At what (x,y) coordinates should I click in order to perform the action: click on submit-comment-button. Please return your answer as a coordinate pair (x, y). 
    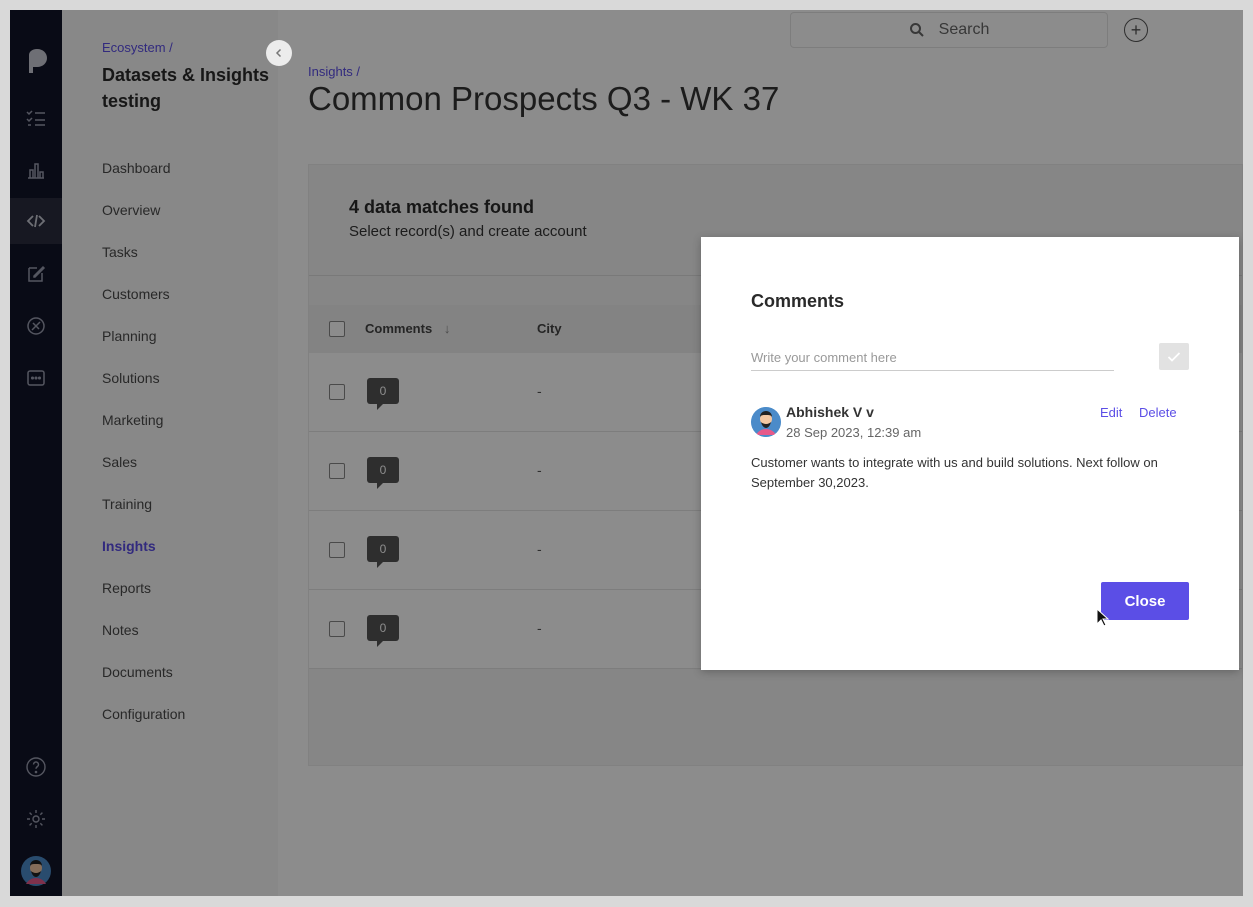
    Looking at the image, I should click on (1174, 356).